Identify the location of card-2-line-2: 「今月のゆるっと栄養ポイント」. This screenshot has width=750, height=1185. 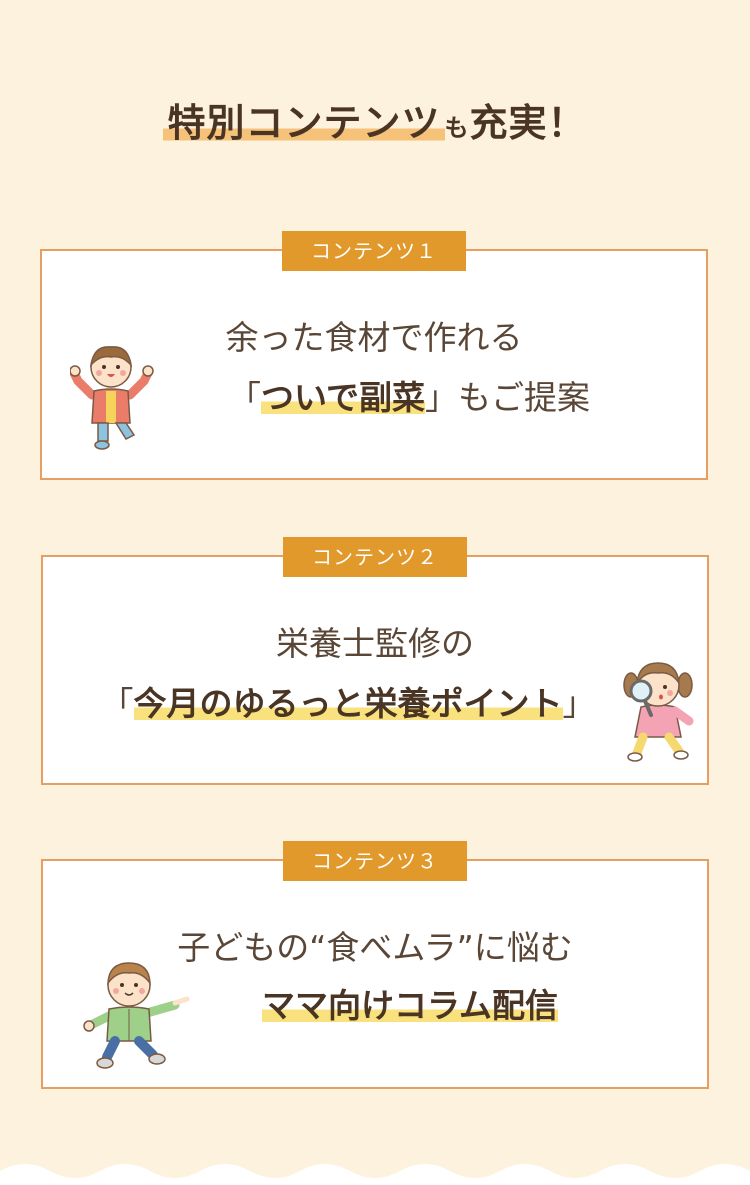
(375, 701).